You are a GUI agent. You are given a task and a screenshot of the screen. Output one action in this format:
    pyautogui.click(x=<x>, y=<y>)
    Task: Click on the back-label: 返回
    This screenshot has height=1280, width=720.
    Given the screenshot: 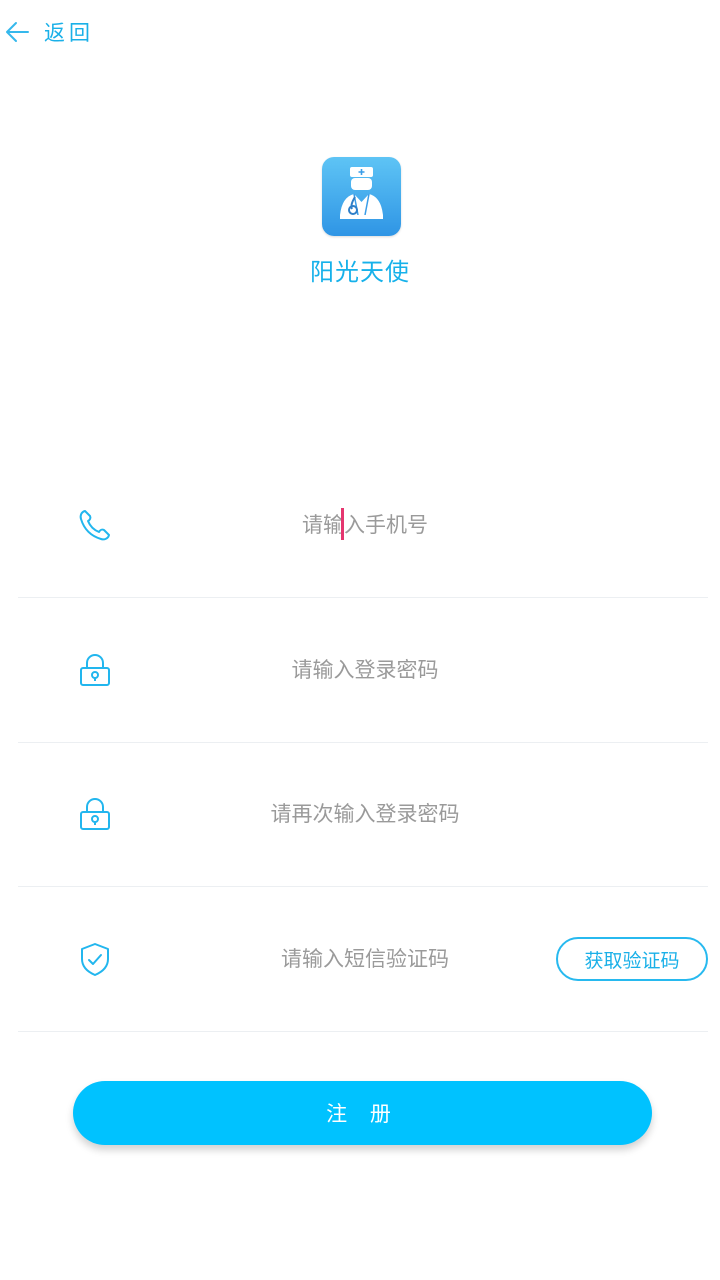 What is the action you would take?
    pyautogui.click(x=69, y=33)
    